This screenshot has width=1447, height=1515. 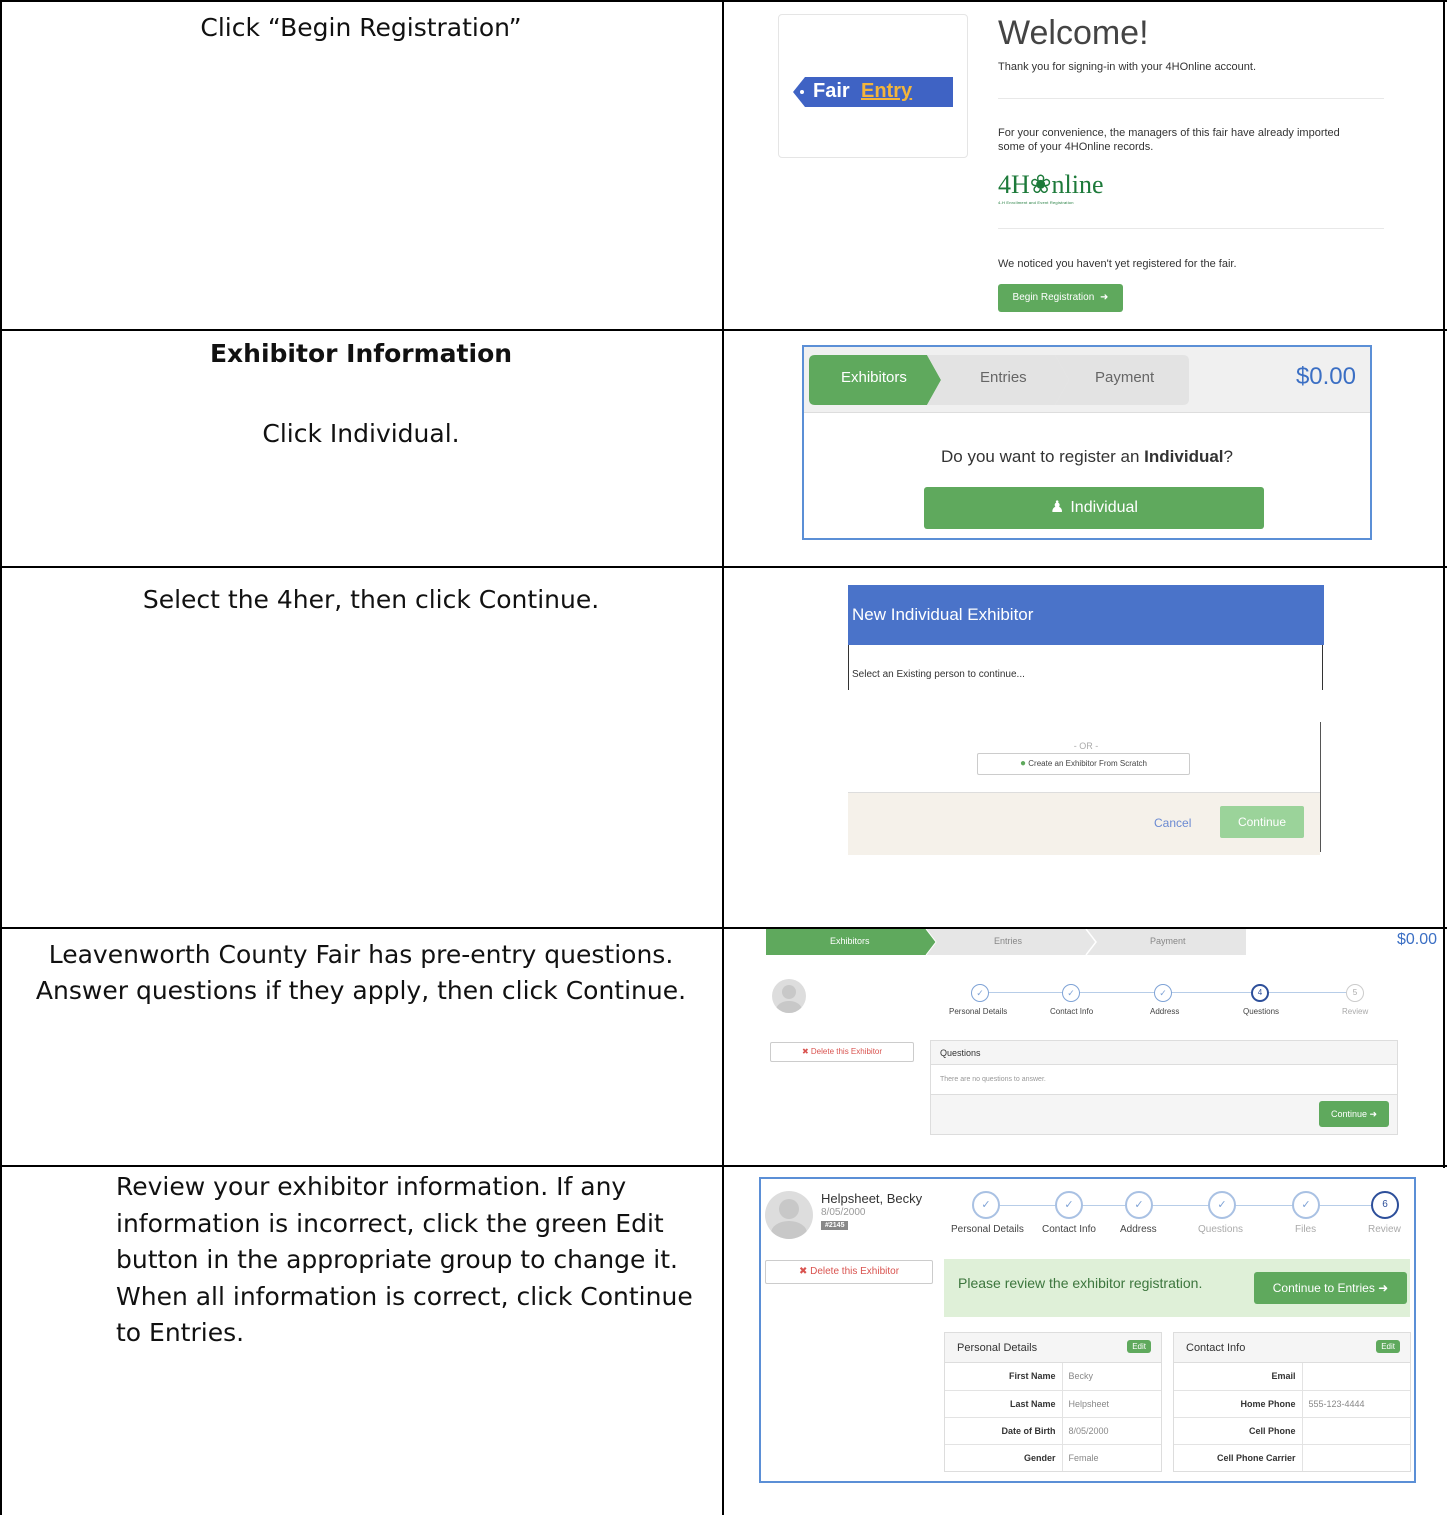 What do you see at coordinates (789, 1215) in the screenshot?
I see `avatar` at bounding box center [789, 1215].